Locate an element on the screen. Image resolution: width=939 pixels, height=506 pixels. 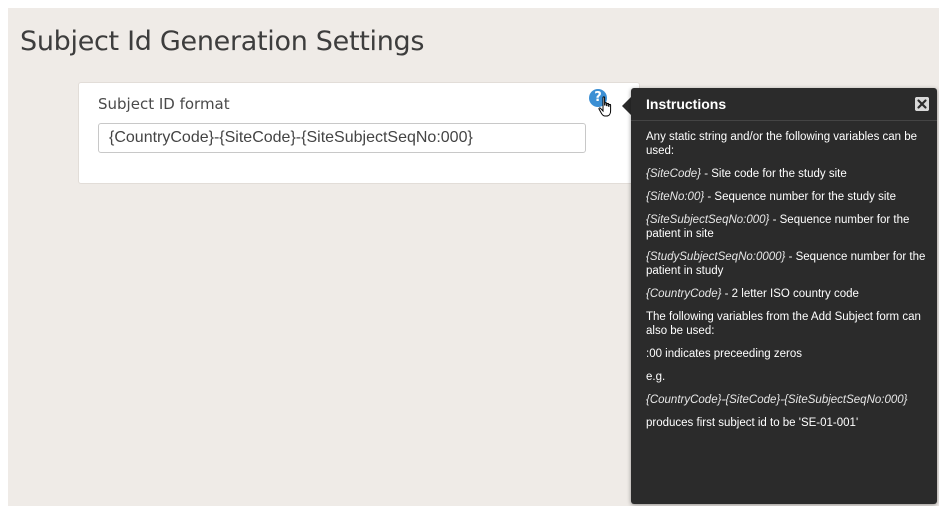
variable-name: {SiteCode} is located at coordinates (673, 174).